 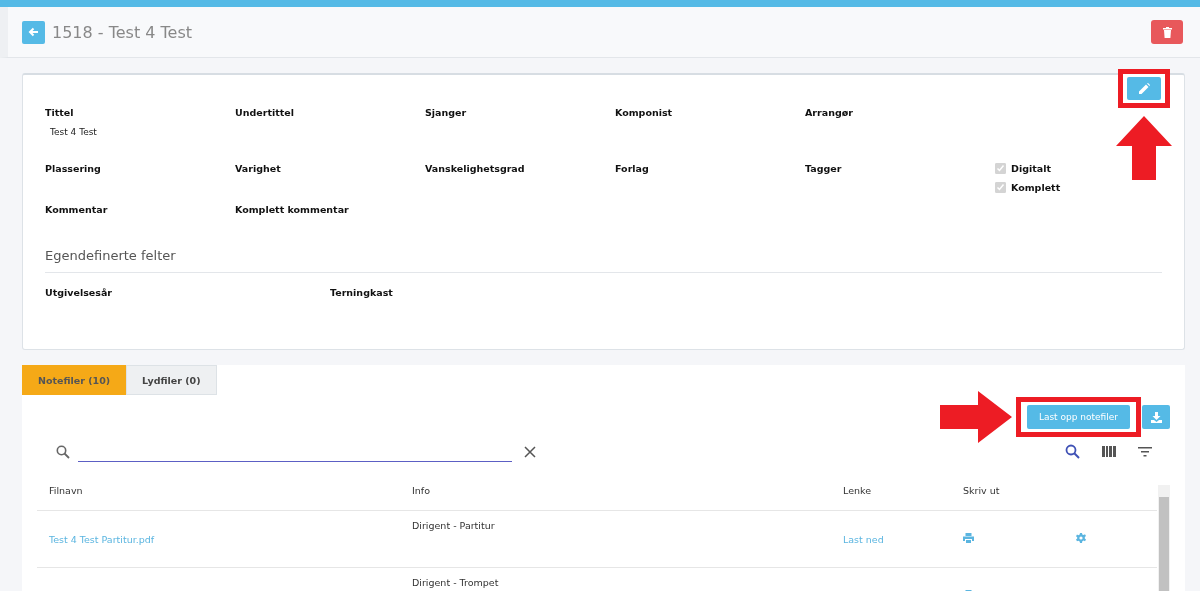 What do you see at coordinates (1164, 538) in the screenshot?
I see `scrollbar` at bounding box center [1164, 538].